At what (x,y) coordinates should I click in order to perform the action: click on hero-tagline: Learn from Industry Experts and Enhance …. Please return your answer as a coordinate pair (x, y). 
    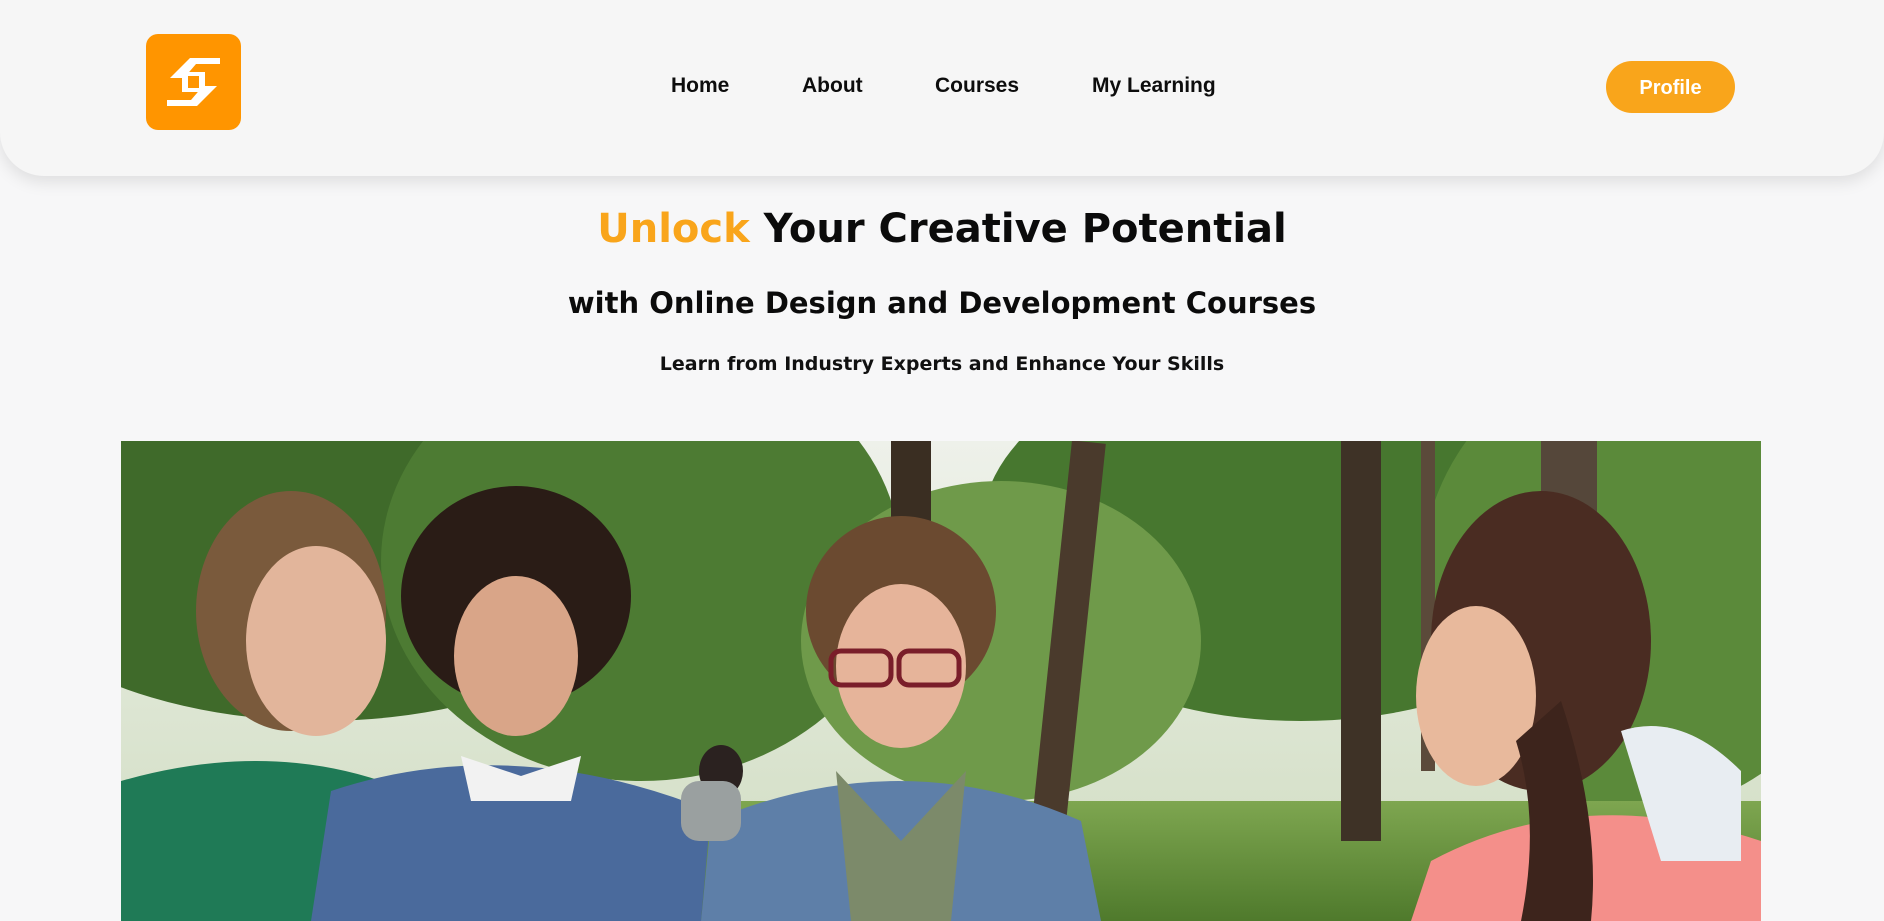
    Looking at the image, I should click on (942, 364).